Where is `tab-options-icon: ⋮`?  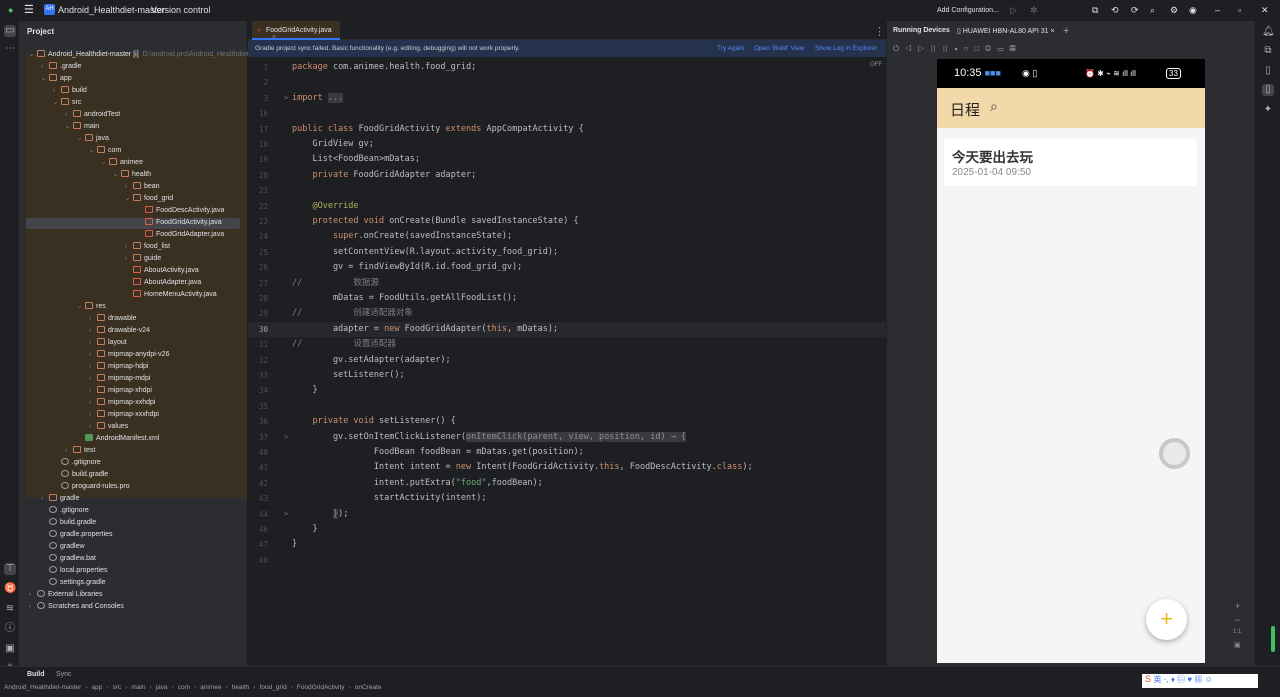 tab-options-icon: ⋮ is located at coordinates (879, 31).